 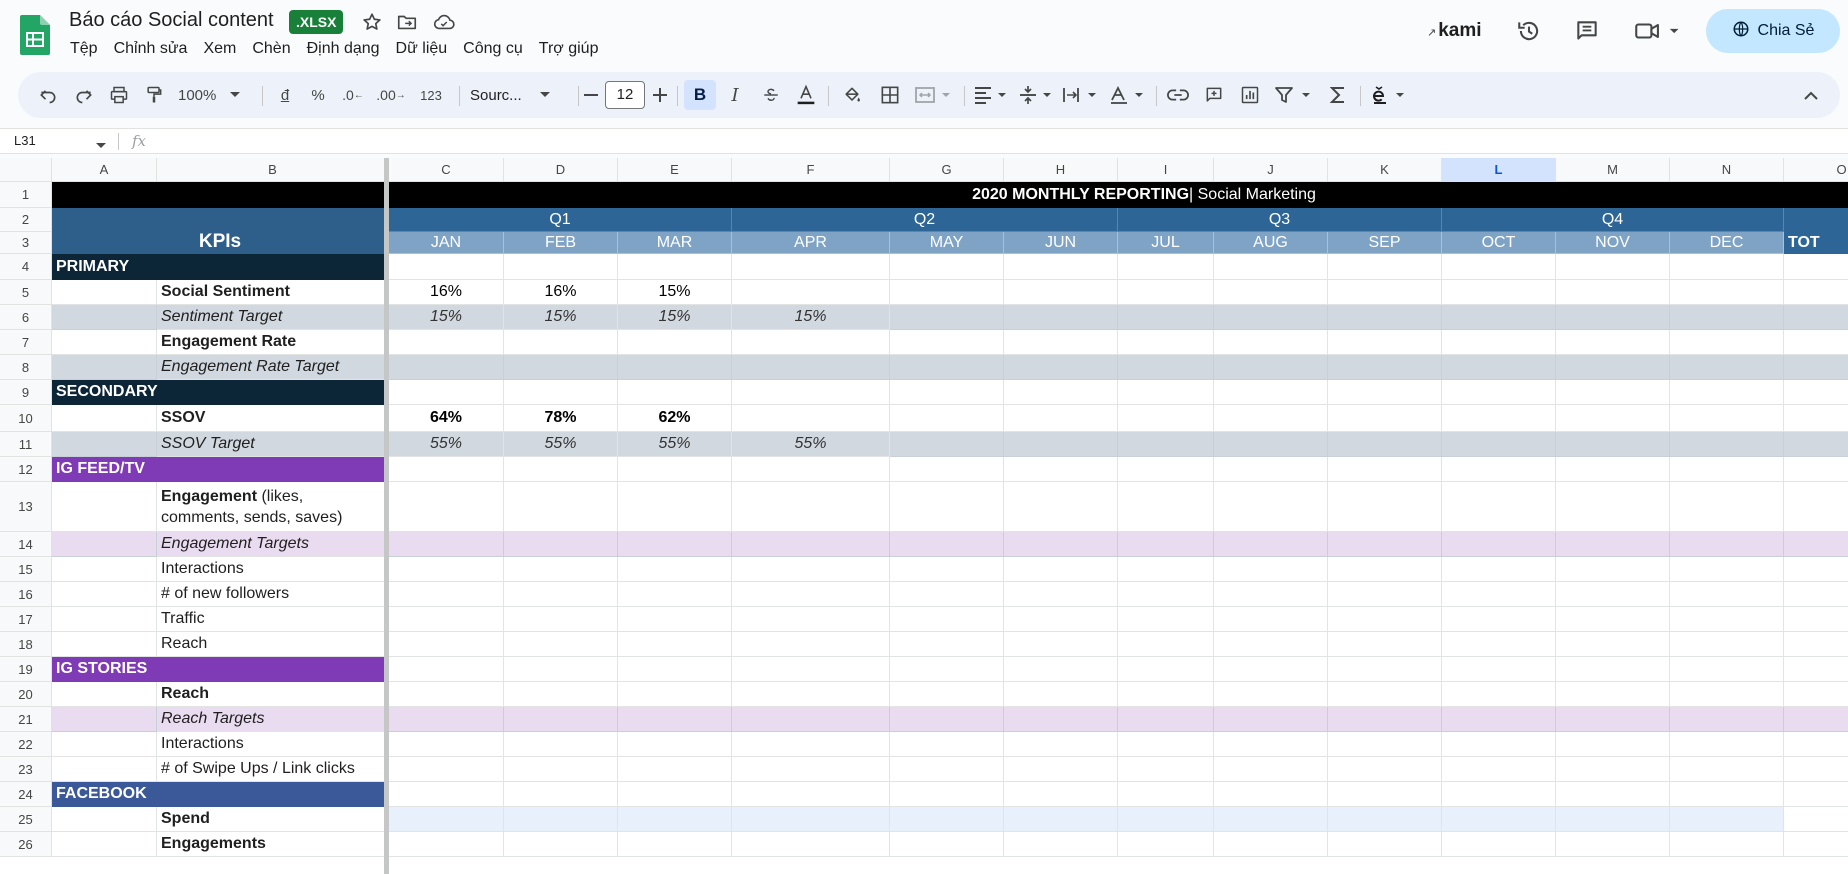 I want to click on font-size-input: 12, so click(x=625, y=95).